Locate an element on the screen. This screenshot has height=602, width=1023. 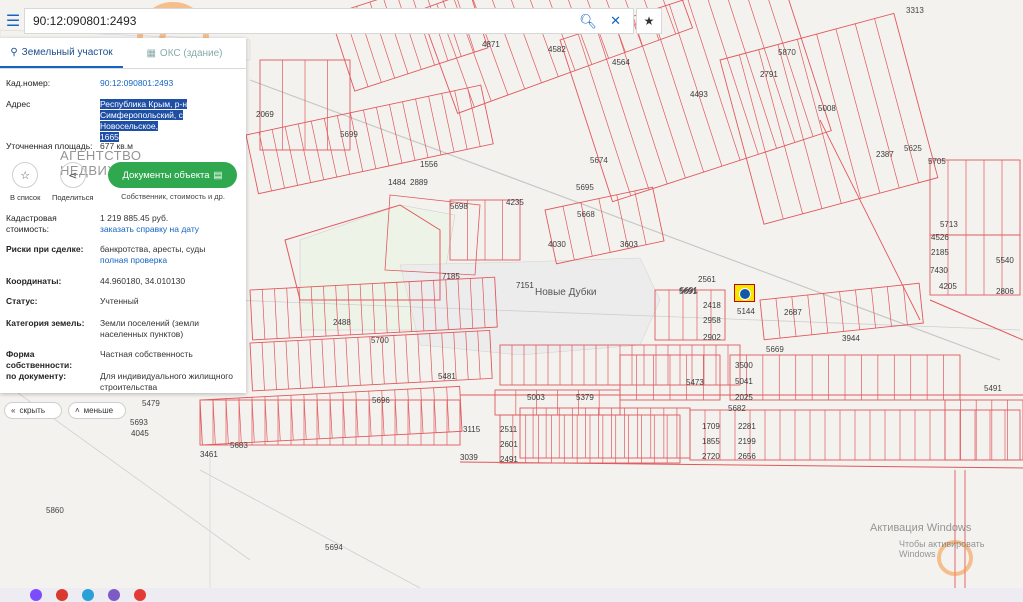
order-certificate-link: заказать справку на дату is located at coordinates (149, 229).